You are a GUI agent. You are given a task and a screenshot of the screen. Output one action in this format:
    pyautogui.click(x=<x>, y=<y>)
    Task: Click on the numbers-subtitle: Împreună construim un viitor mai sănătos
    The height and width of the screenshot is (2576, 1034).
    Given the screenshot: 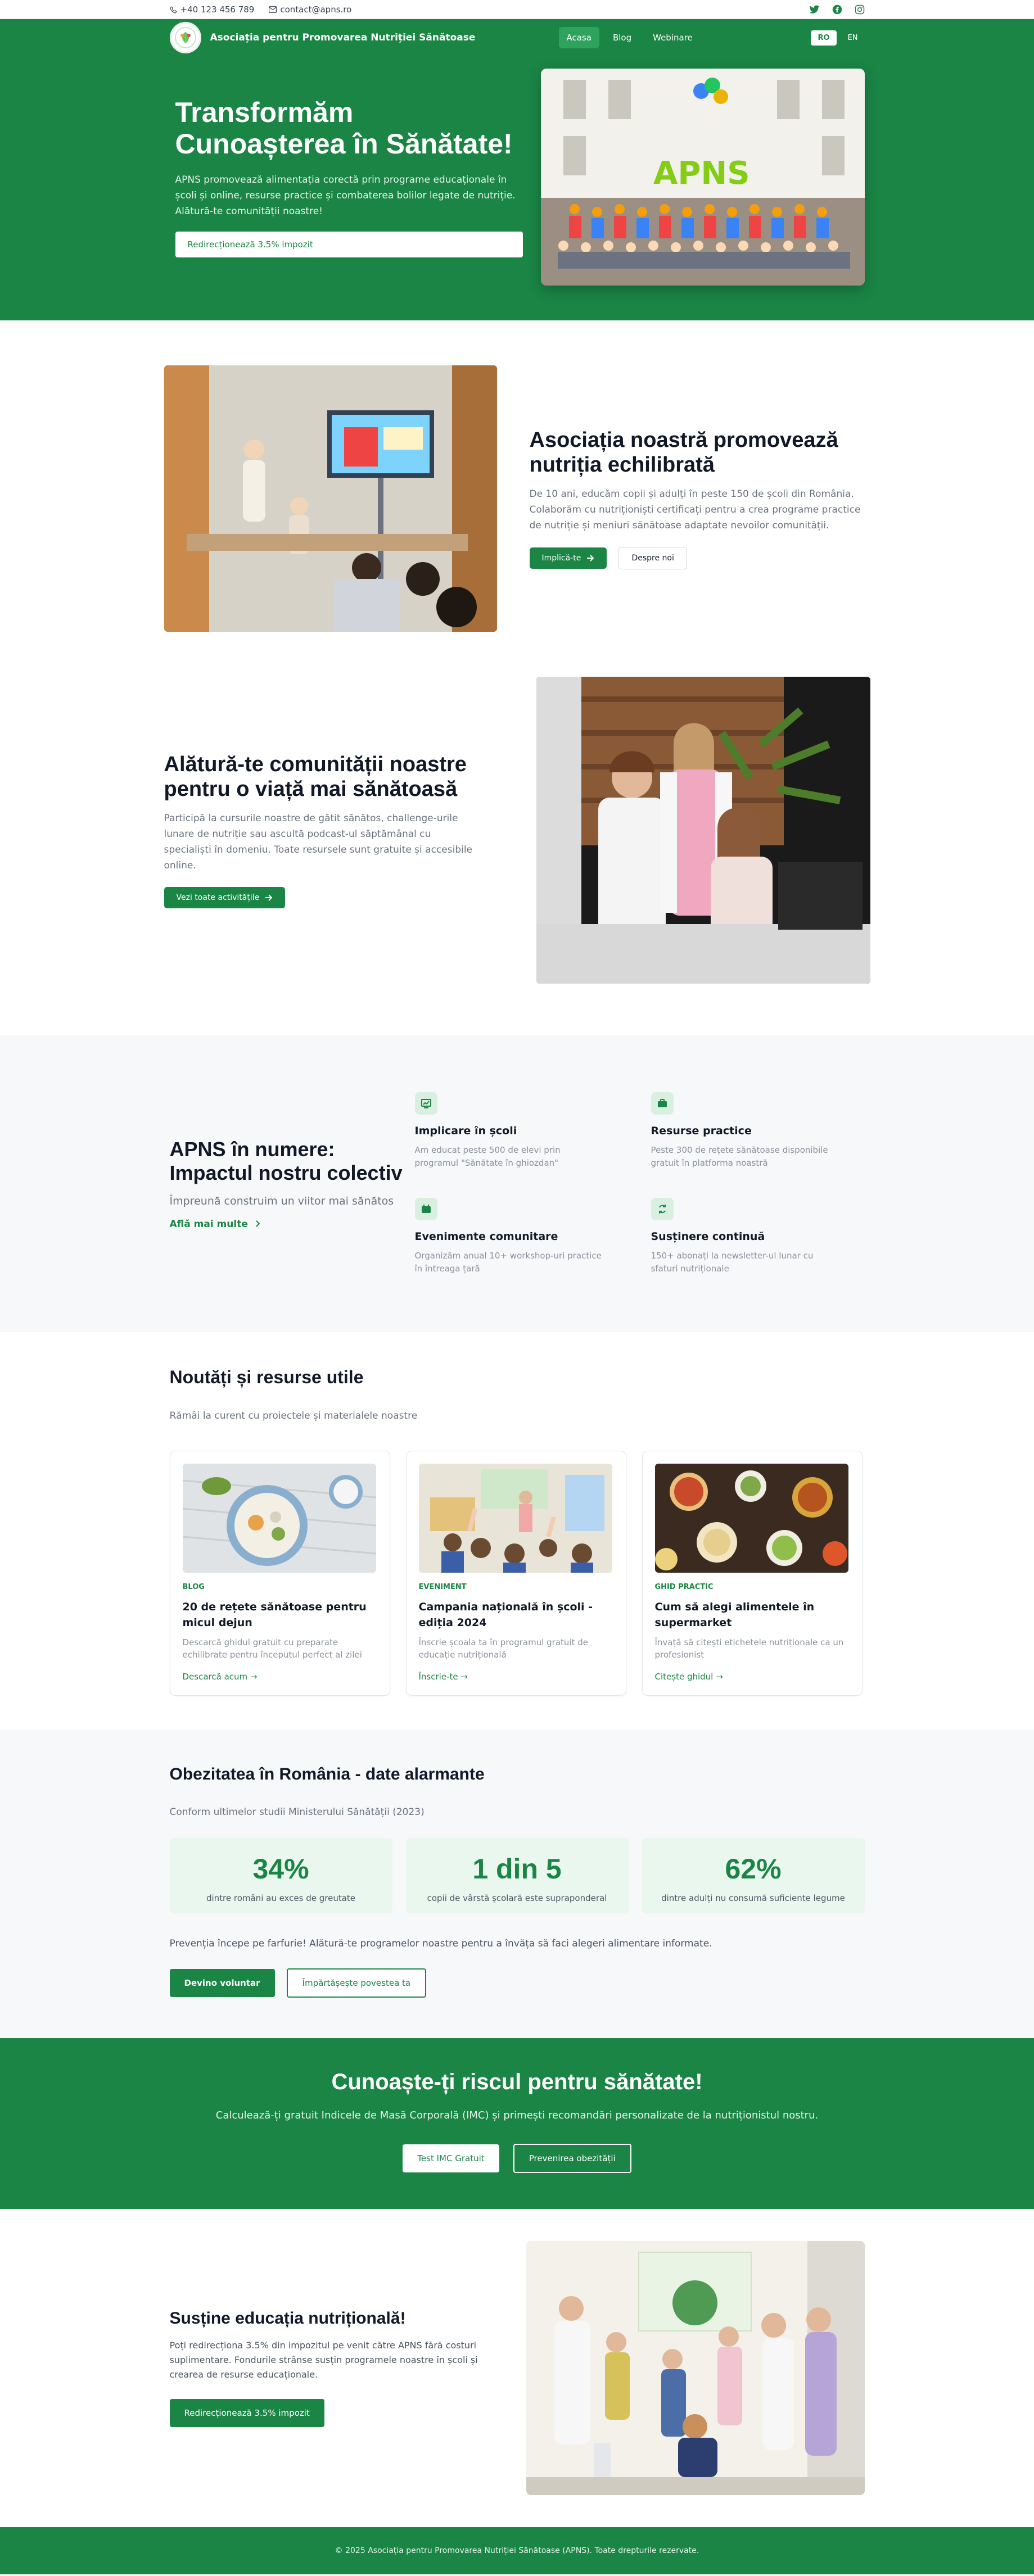 What is the action you would take?
    pyautogui.click(x=281, y=1201)
    